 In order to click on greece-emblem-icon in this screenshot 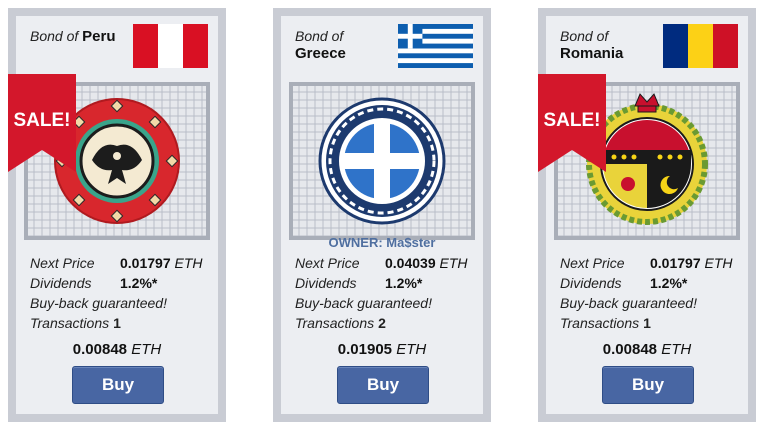, I will do `click(382, 161)`.